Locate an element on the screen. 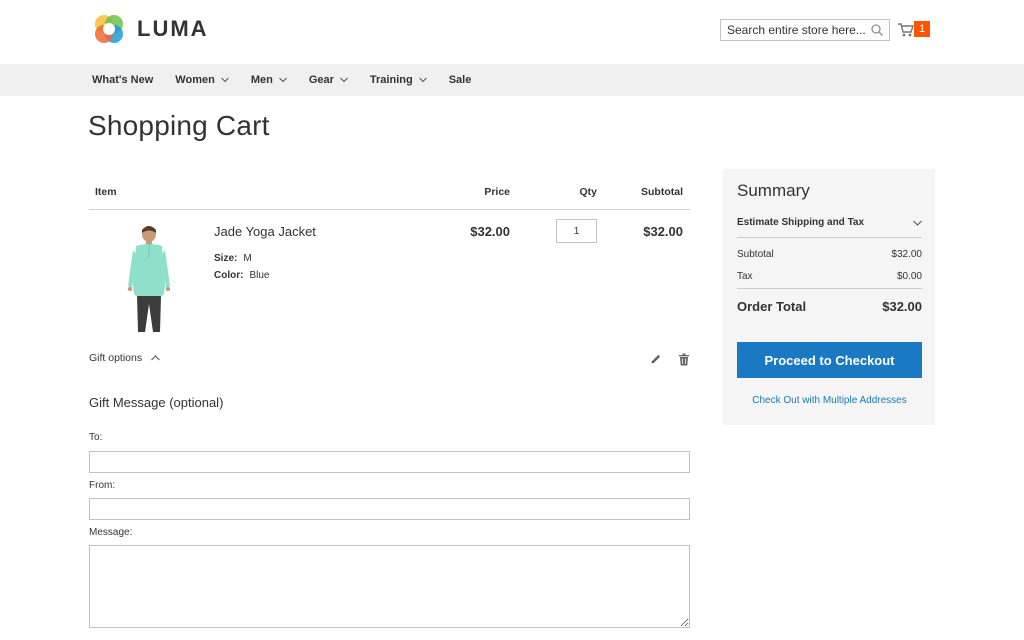 The height and width of the screenshot is (640, 1024). product-name-link: Jade Yoga Jacket is located at coordinates (265, 231).